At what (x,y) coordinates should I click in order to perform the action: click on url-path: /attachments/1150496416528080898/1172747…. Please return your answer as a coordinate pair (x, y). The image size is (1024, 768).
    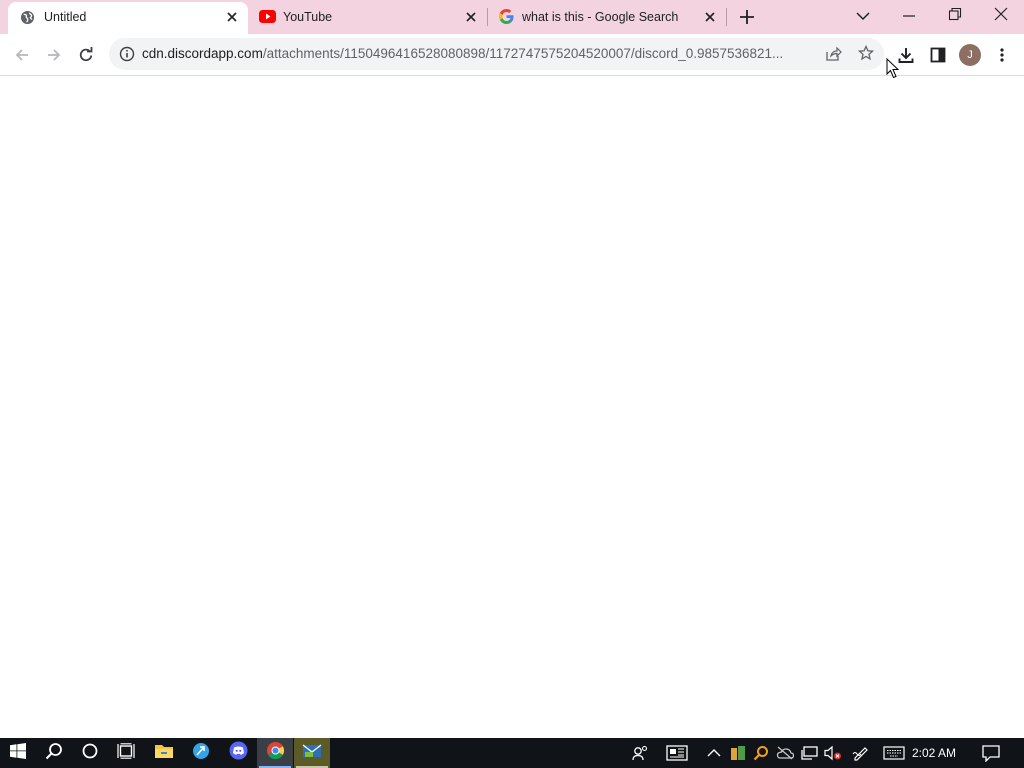
    Looking at the image, I should click on (523, 53).